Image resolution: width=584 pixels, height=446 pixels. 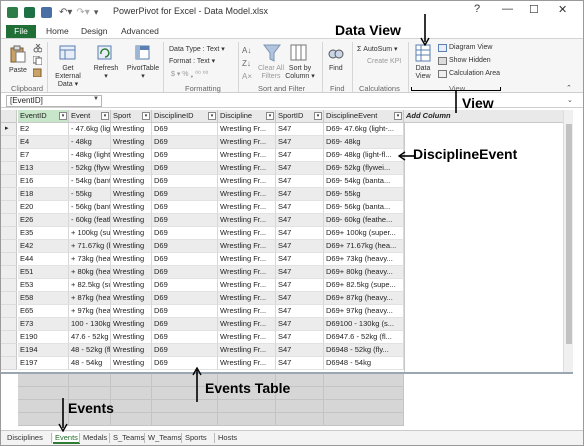 I want to click on scrollbar-thumb, so click(x=569, y=234).